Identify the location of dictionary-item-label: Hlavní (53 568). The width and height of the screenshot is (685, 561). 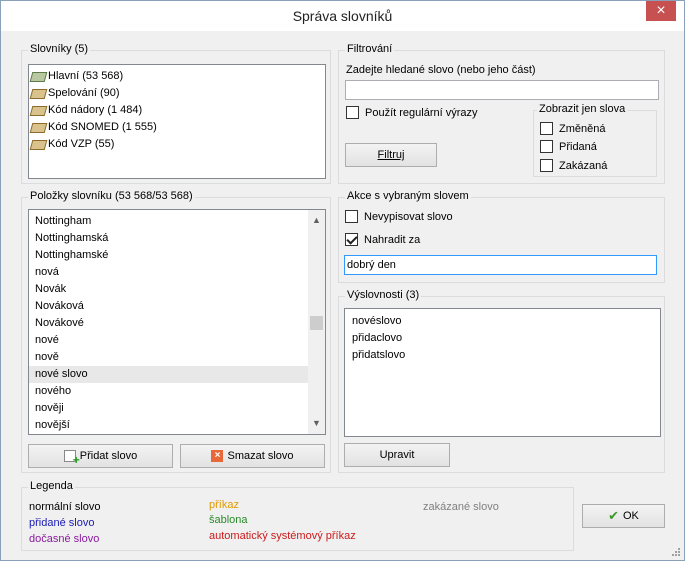
(86, 75).